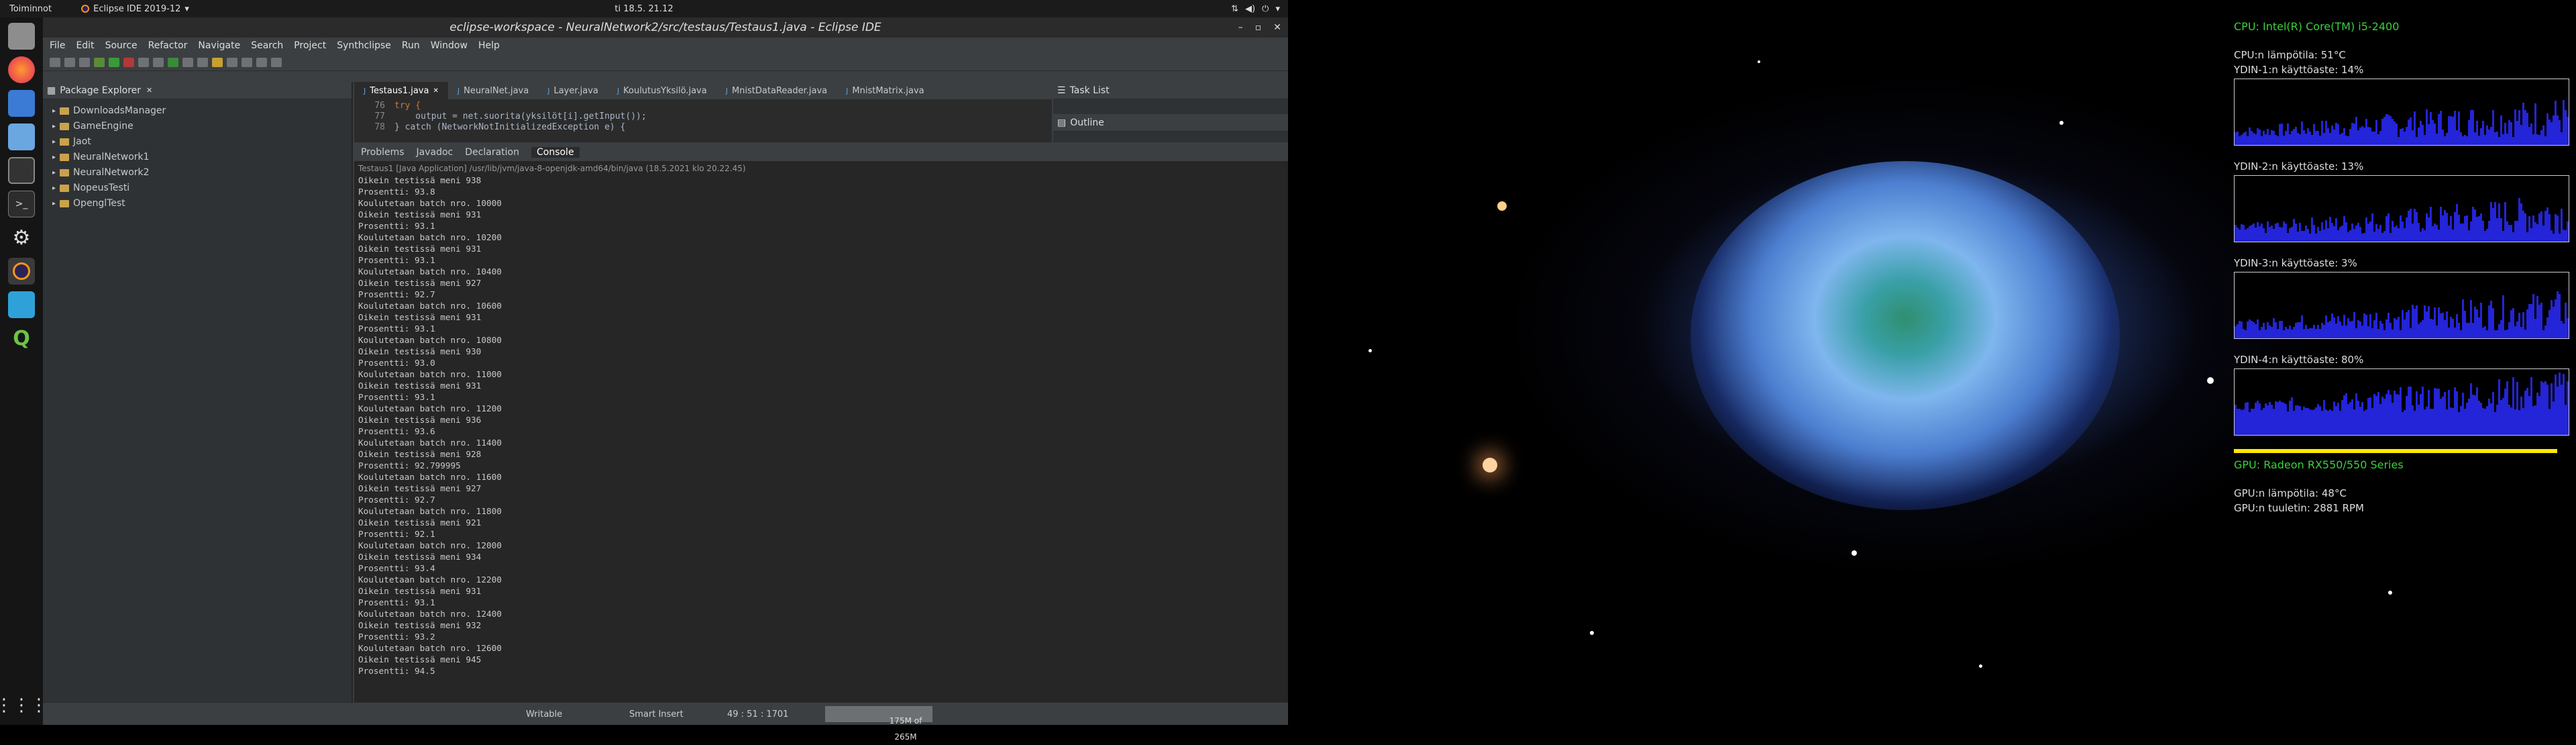  What do you see at coordinates (202, 111) in the screenshot?
I see `project-item: ▸ DownloadsManager` at bounding box center [202, 111].